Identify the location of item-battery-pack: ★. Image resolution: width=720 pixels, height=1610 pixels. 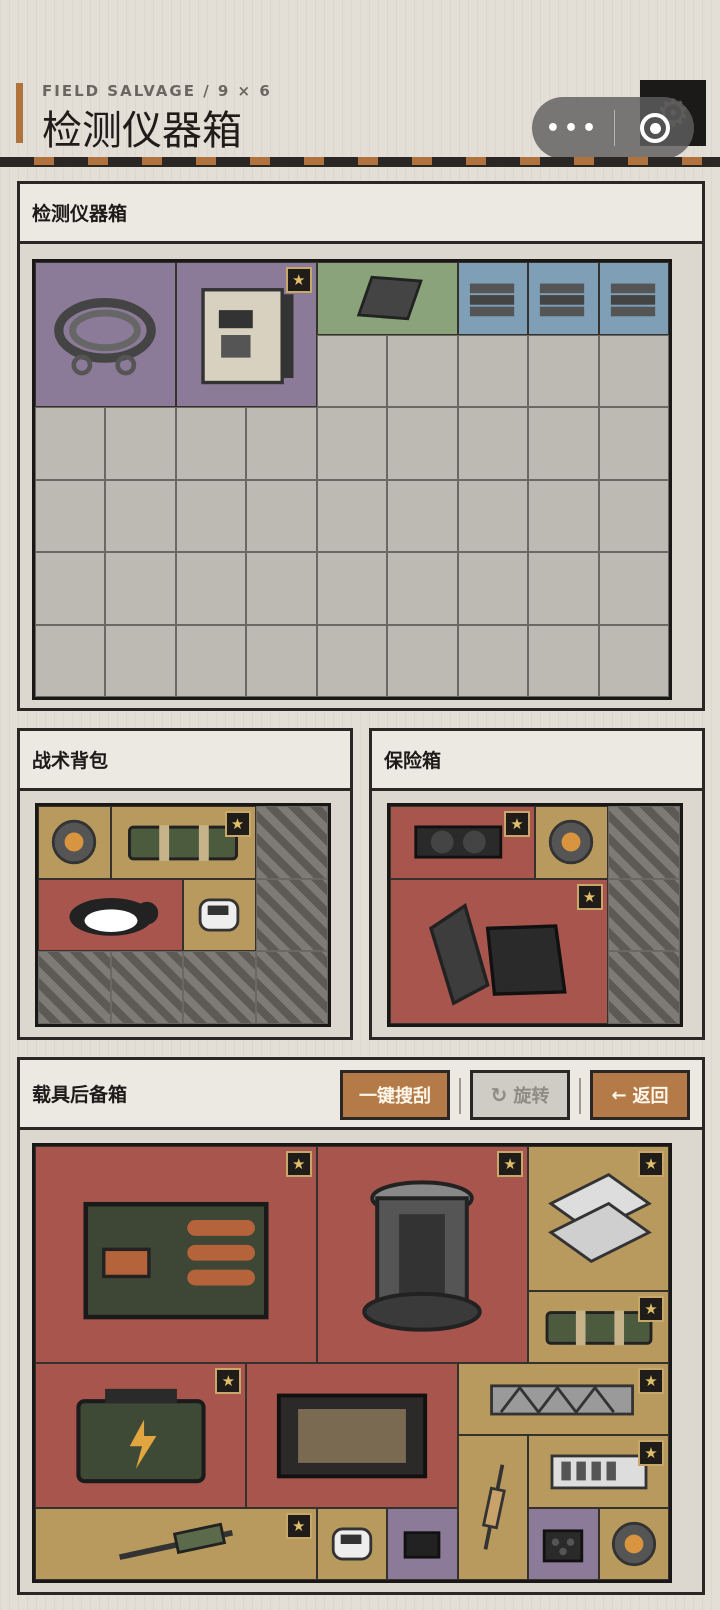
(176, 1254).